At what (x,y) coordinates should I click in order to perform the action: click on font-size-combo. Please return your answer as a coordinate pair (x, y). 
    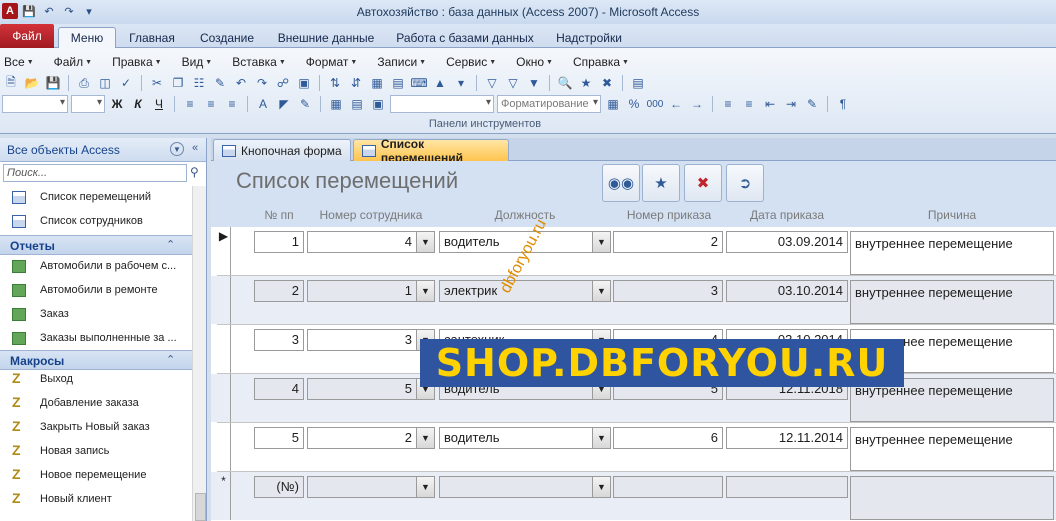
    Looking at the image, I should click on (88, 104).